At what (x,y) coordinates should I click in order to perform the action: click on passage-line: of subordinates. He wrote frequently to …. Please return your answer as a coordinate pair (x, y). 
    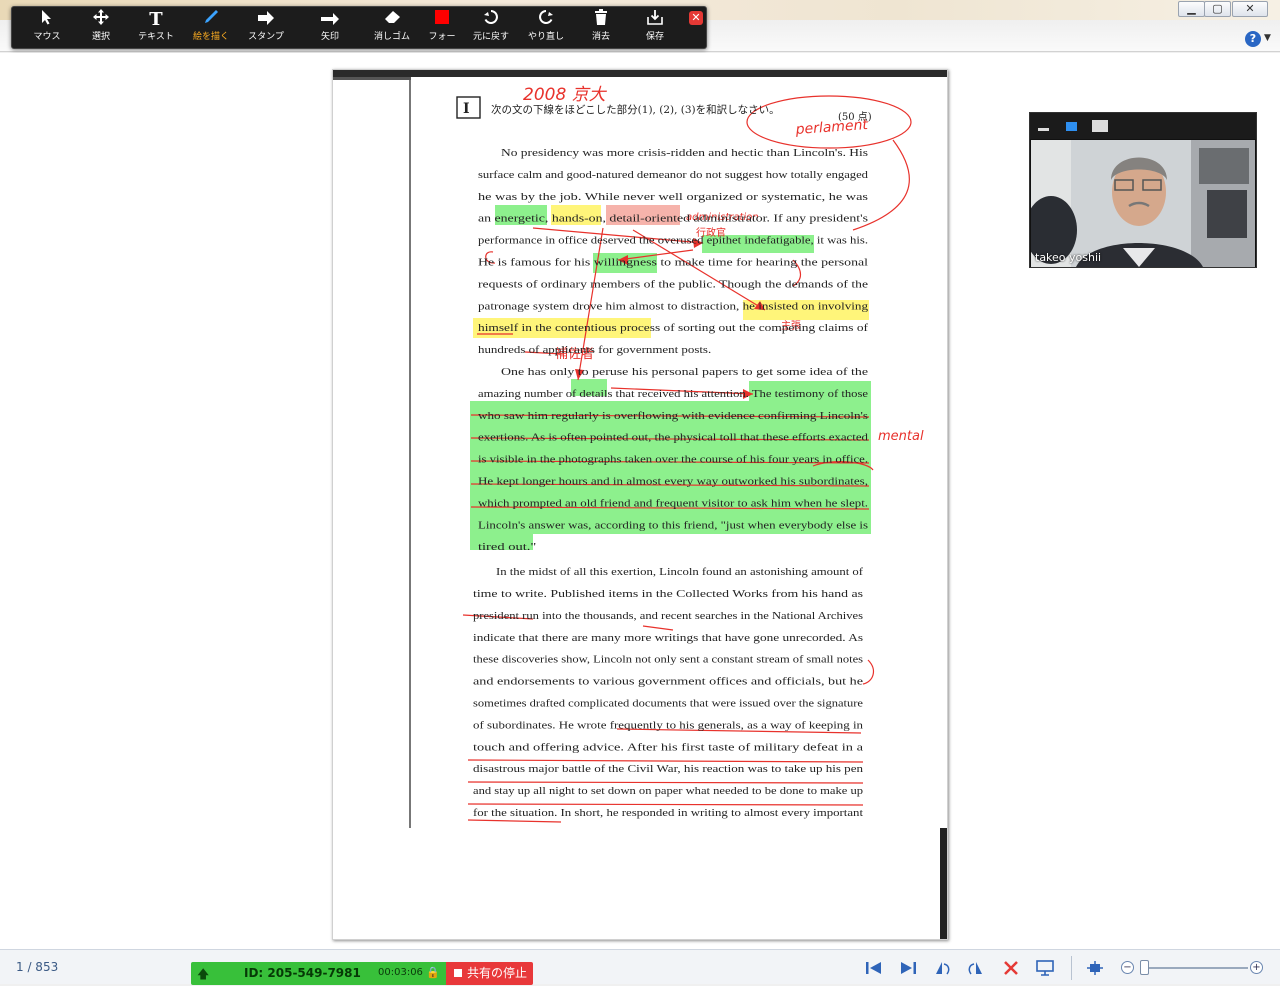
    Looking at the image, I should click on (668, 725).